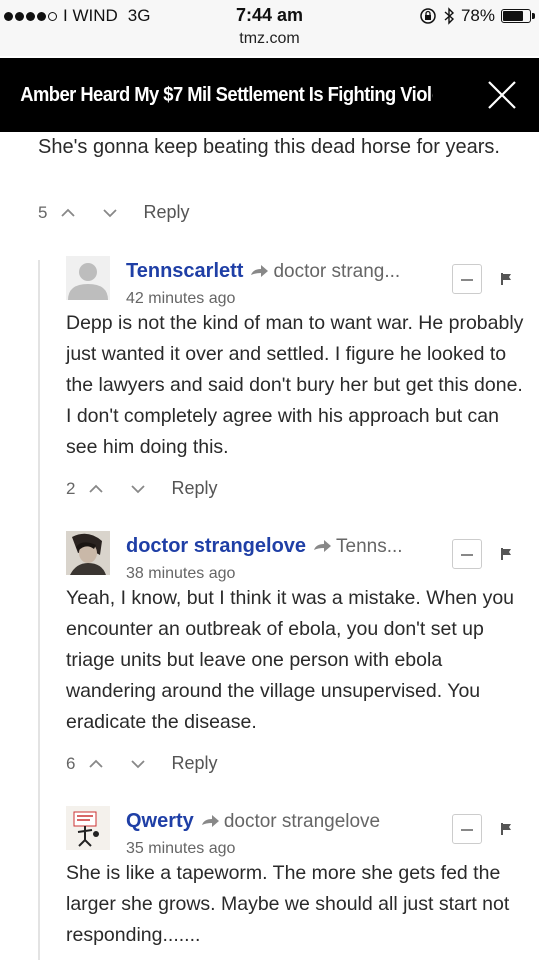 The image size is (539, 960). I want to click on comment-timestamp: 38 minutes ago, so click(180, 574).